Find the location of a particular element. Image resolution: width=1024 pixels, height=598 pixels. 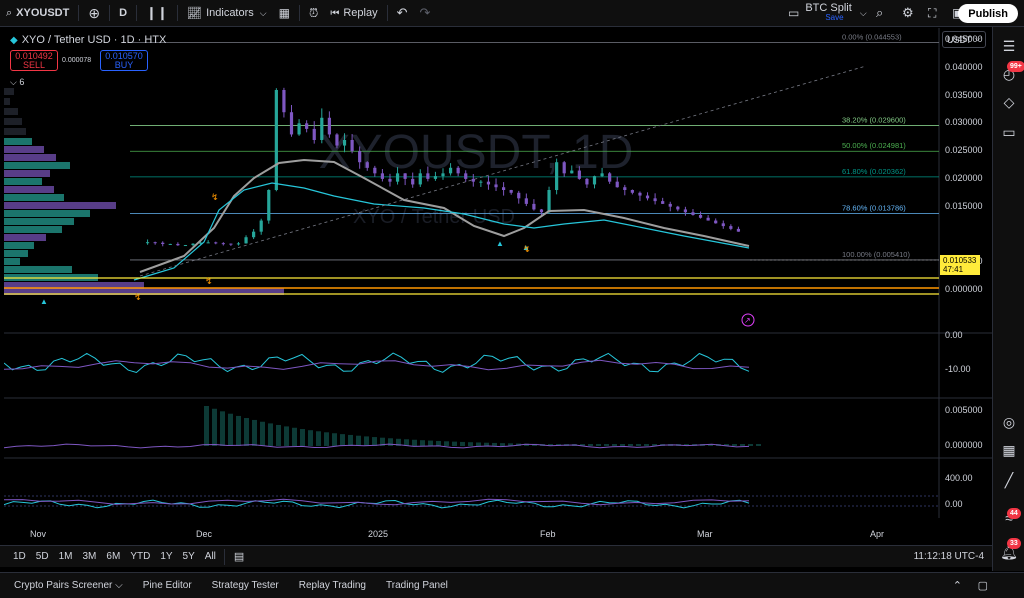

buy-label: BUY is located at coordinates (124, 65).